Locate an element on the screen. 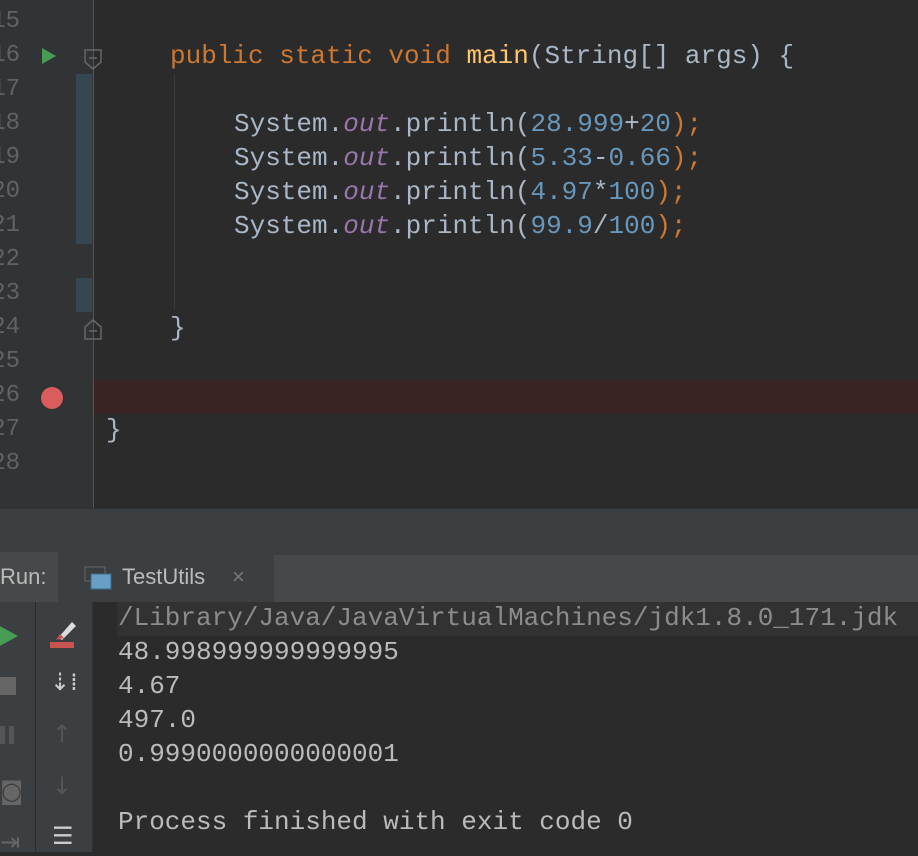  breakpoint-icon is located at coordinates (52, 398).